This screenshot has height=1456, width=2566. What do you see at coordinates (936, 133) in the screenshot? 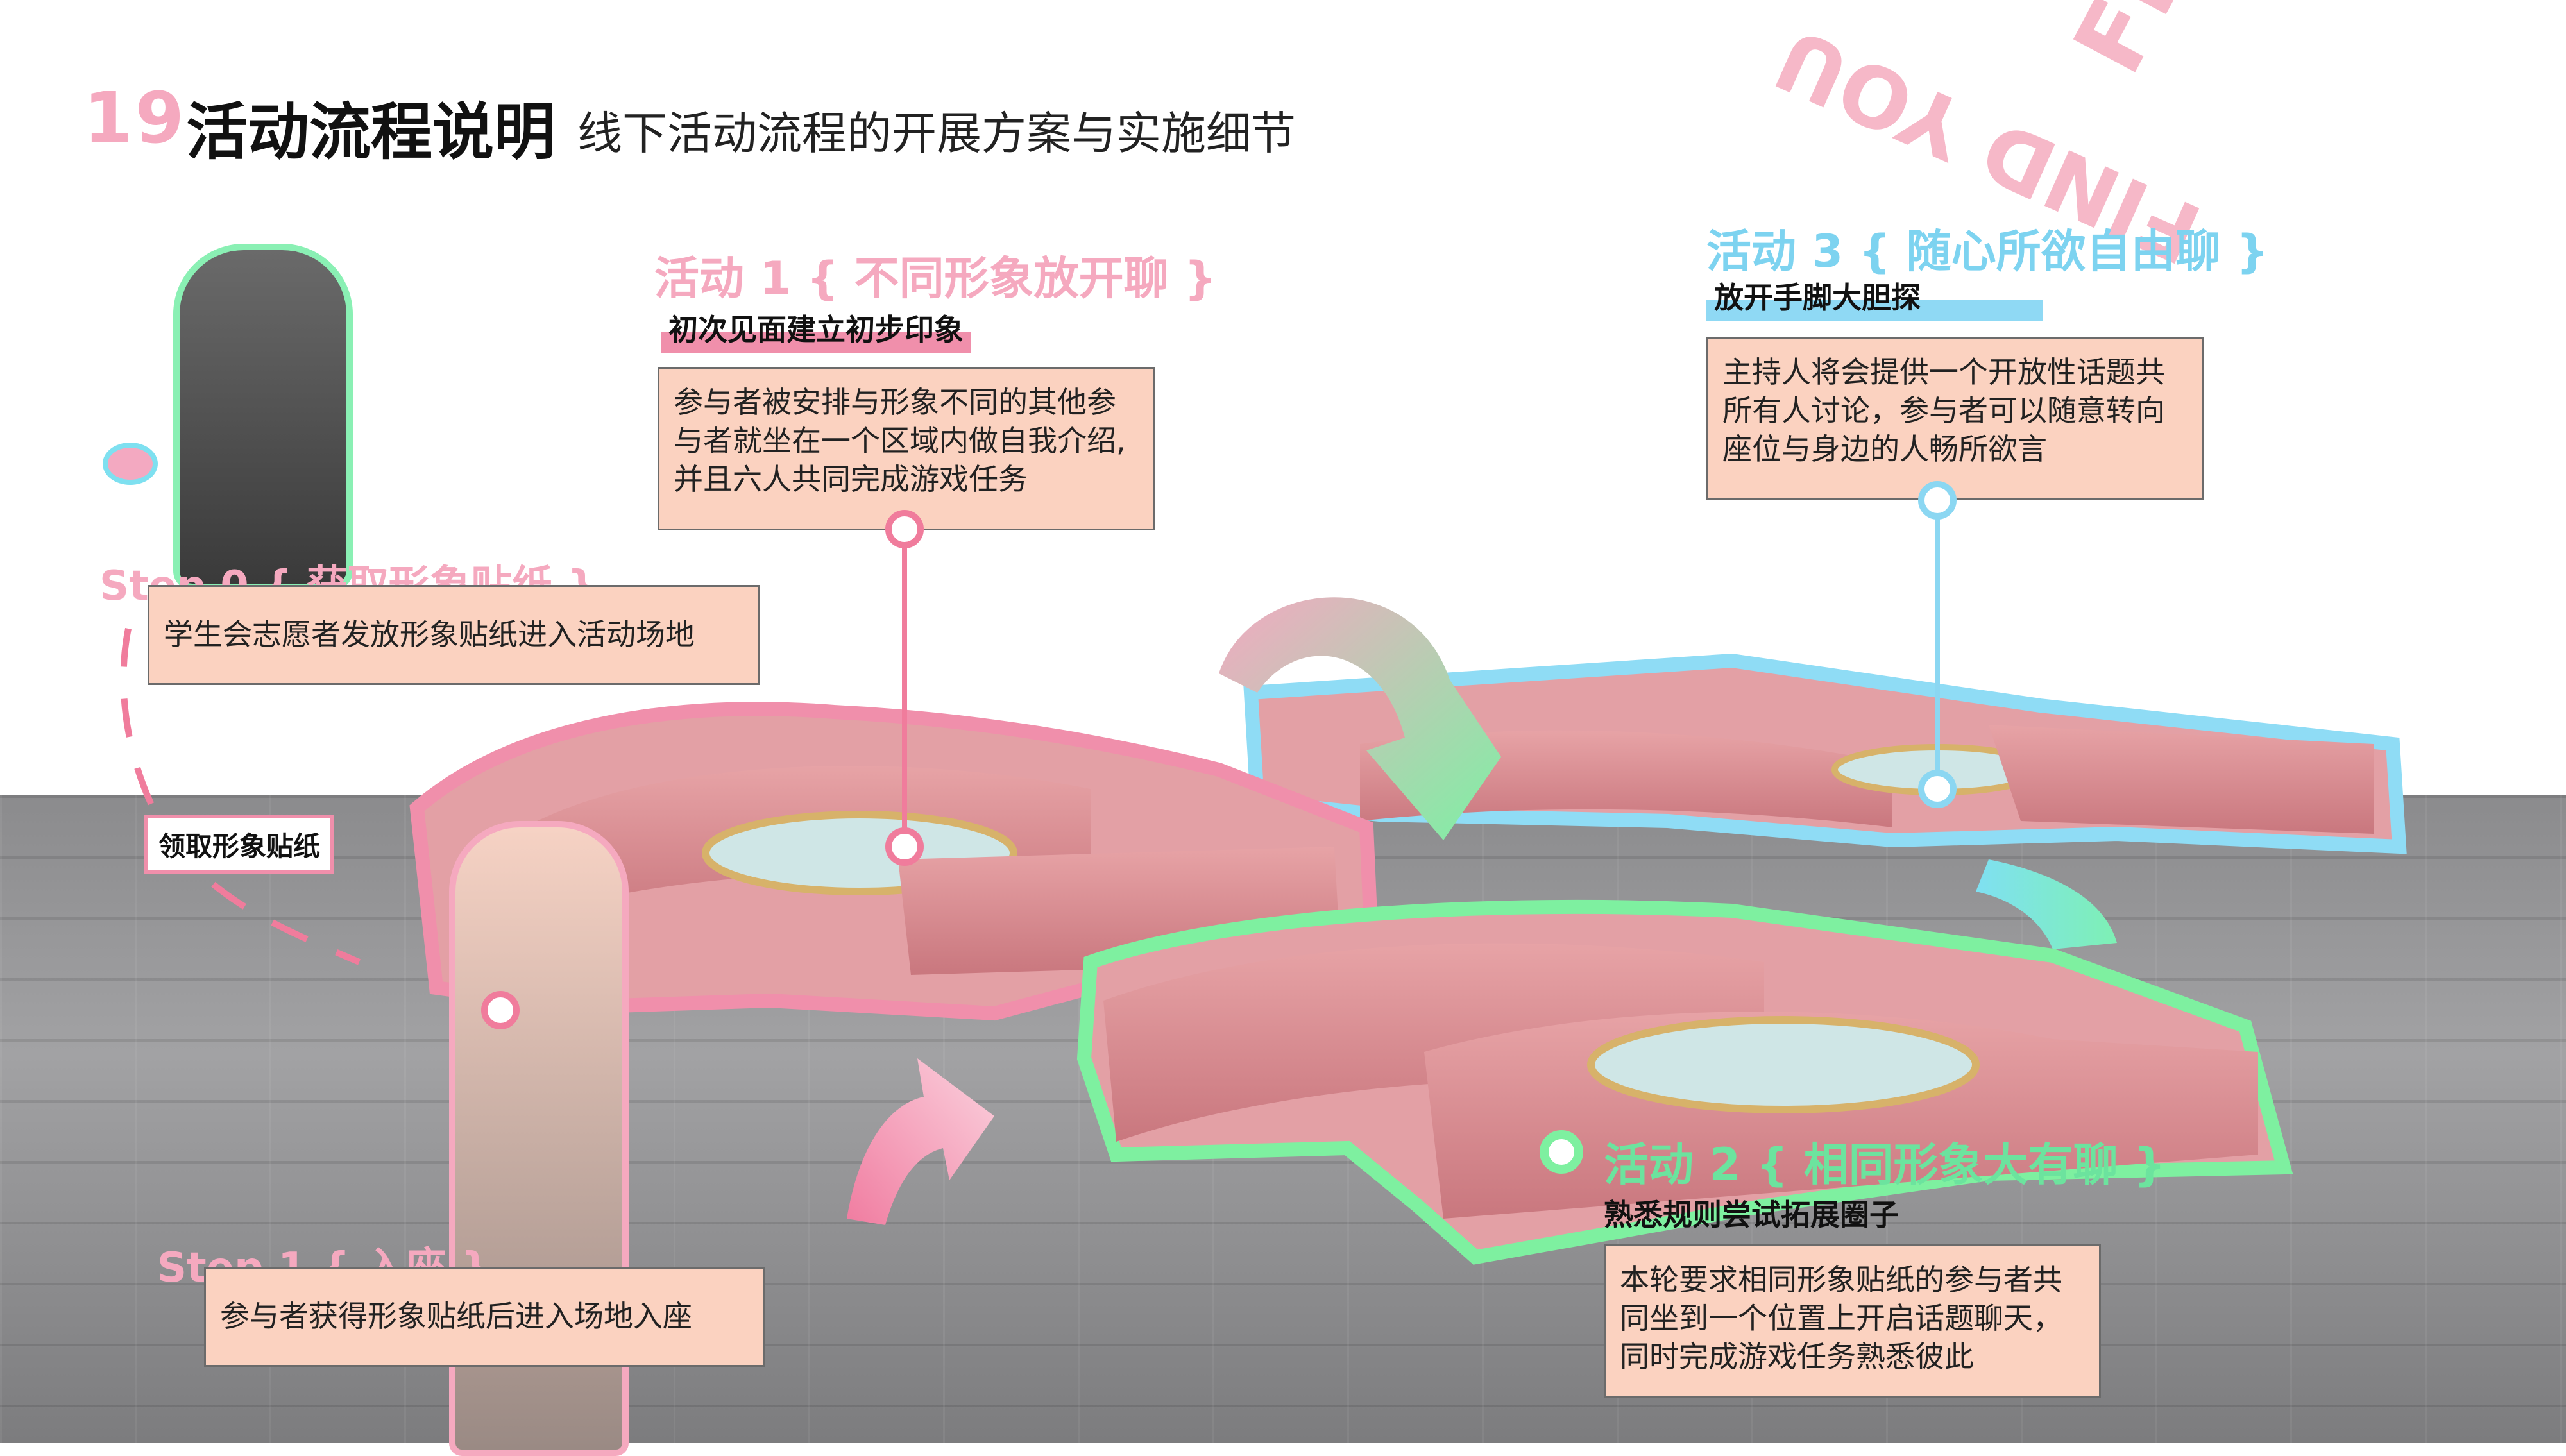
I see `page-subtitle: 线下活动流程的开展方案与实施细节` at bounding box center [936, 133].